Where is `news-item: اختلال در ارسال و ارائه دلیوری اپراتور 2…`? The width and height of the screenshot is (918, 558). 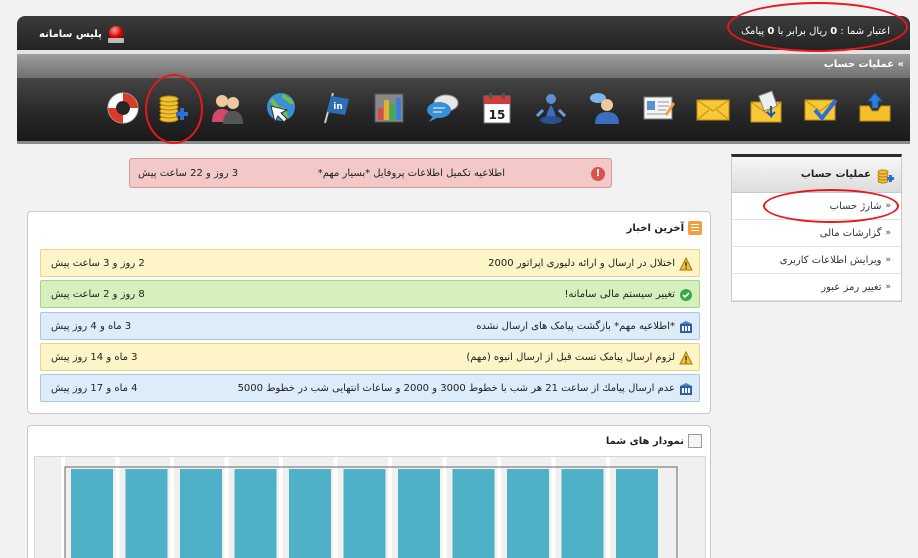
news-item: اختلال در ارسال و ارائه دلیوری اپراتور 2… is located at coordinates (370, 263).